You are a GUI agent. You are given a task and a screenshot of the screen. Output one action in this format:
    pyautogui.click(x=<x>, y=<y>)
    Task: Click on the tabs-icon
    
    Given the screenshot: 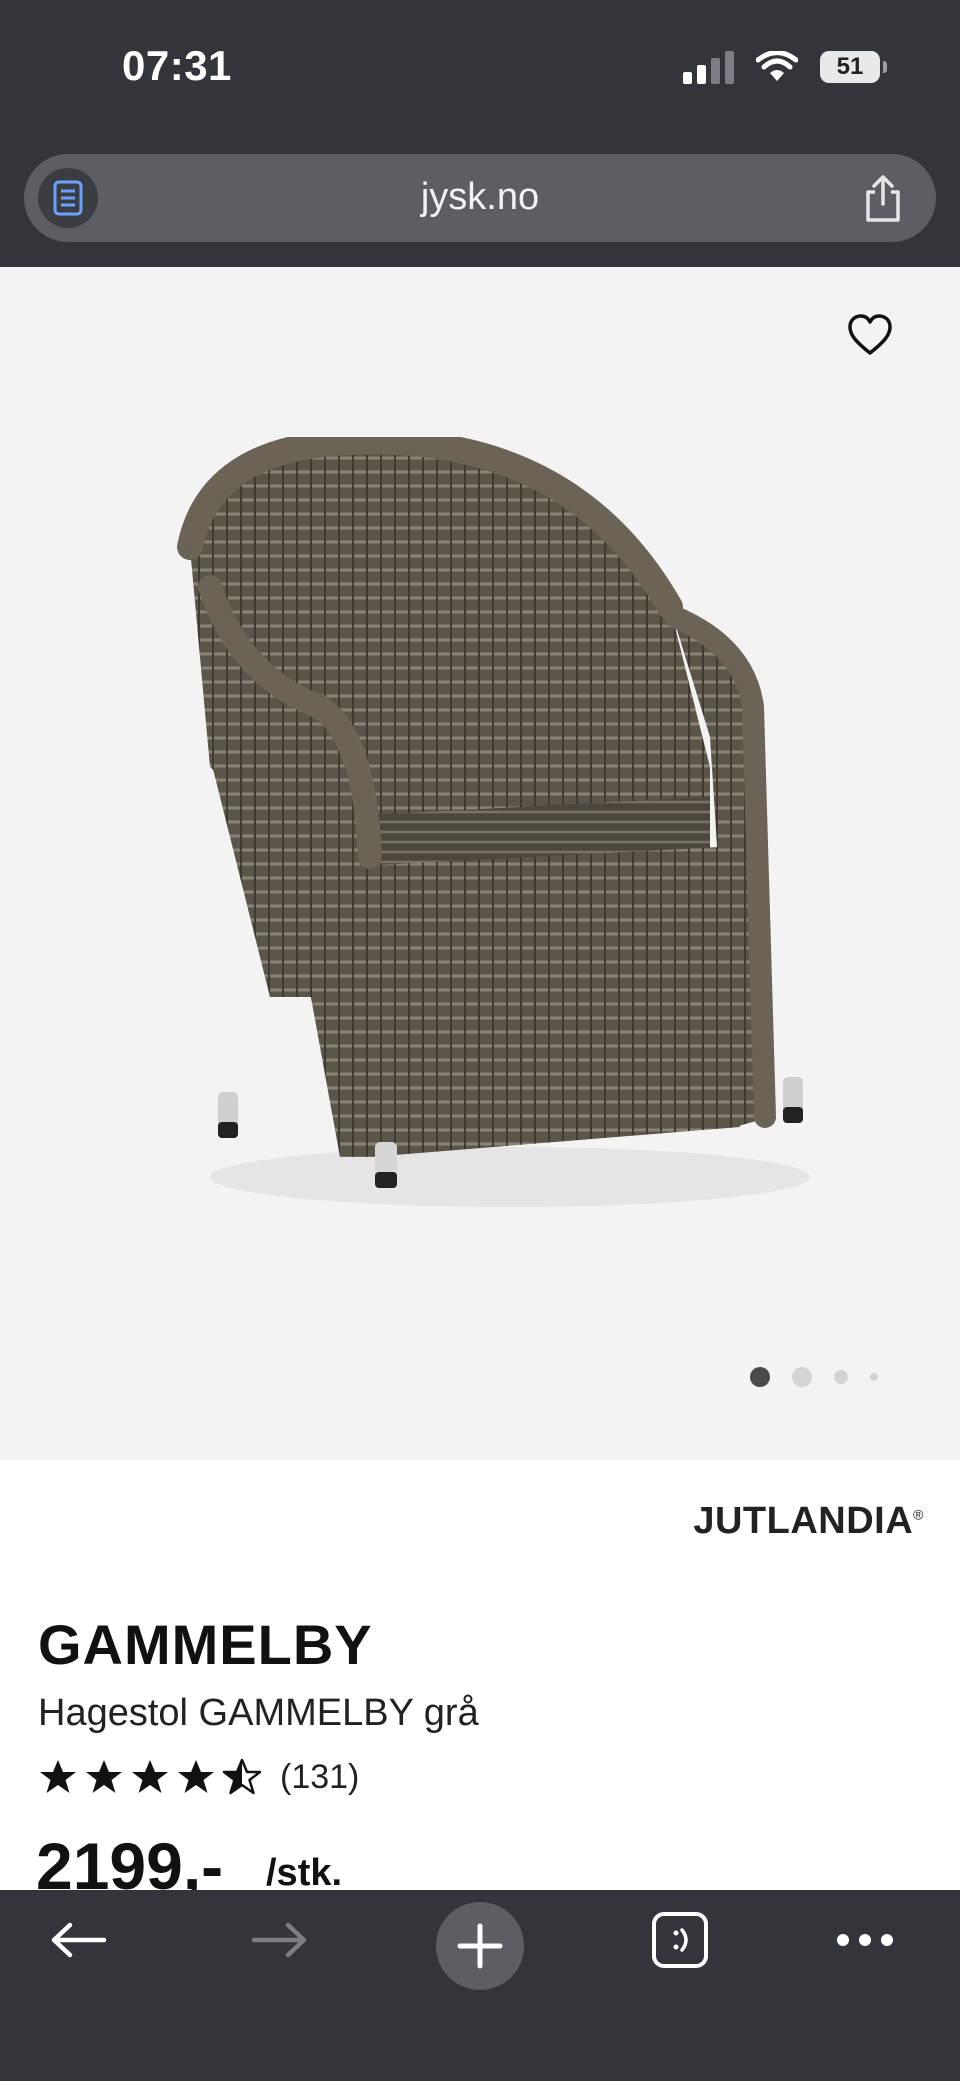 What is the action you would take?
    pyautogui.click(x=680, y=1940)
    